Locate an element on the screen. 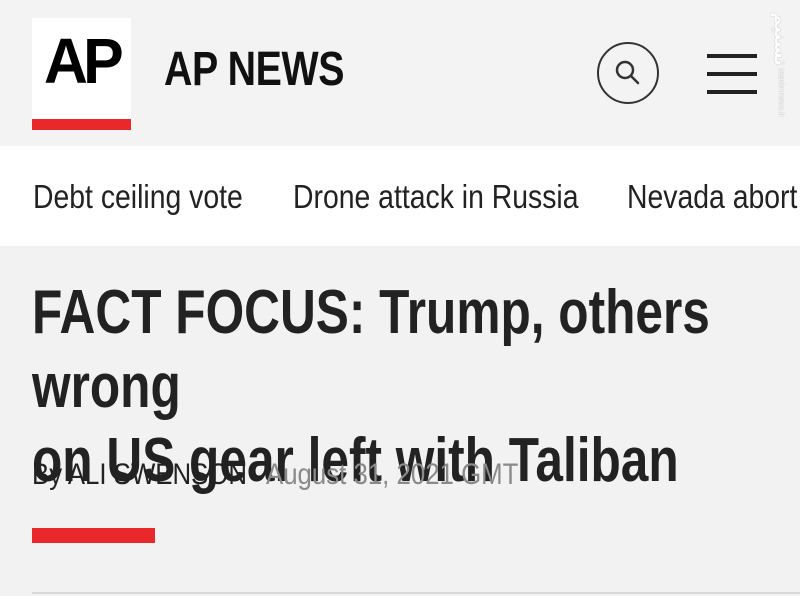 This screenshot has height=596, width=800. publish-date: August 31, 2021 GMT is located at coordinates (392, 474).